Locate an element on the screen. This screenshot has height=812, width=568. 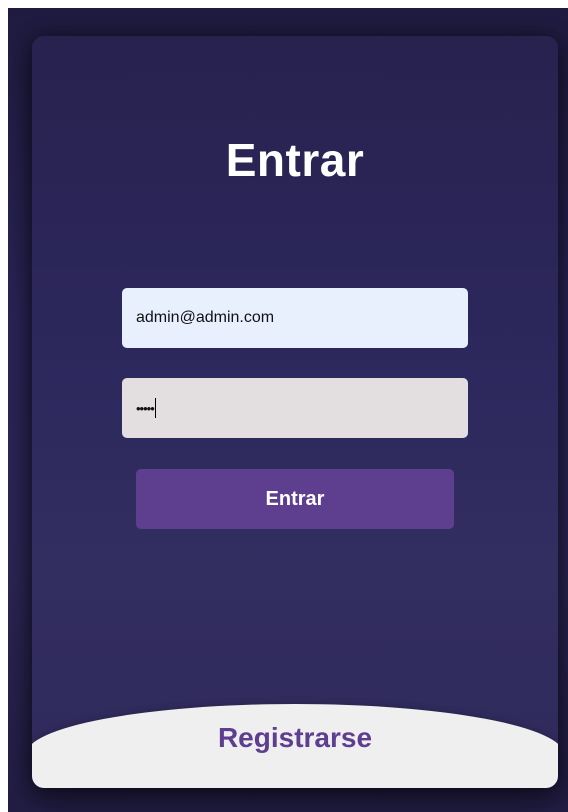
text-caret is located at coordinates (155, 408).